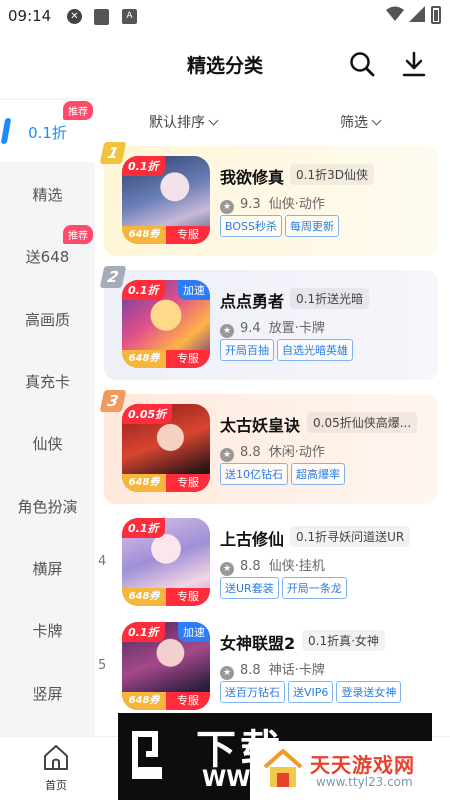 The height and width of the screenshot is (800, 450). What do you see at coordinates (369, 692) in the screenshot?
I see `feature-chip: 登录送女神` at bounding box center [369, 692].